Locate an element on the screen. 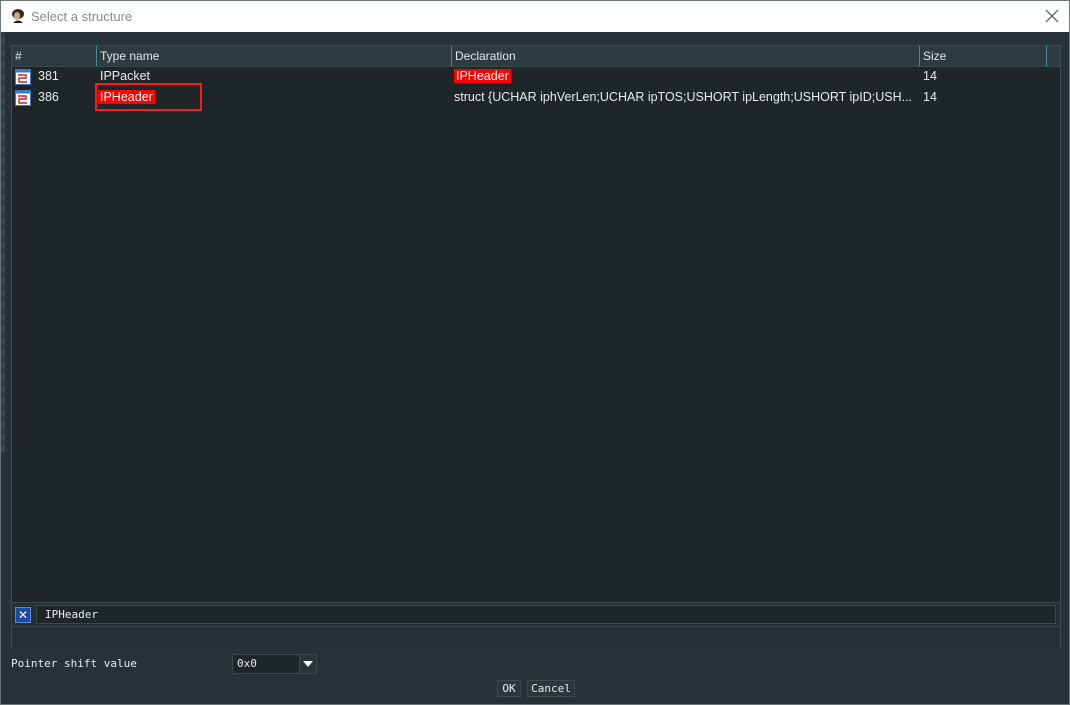 This screenshot has height=705, width=1070. pointer-shift-value: 0x0 is located at coordinates (247, 664).